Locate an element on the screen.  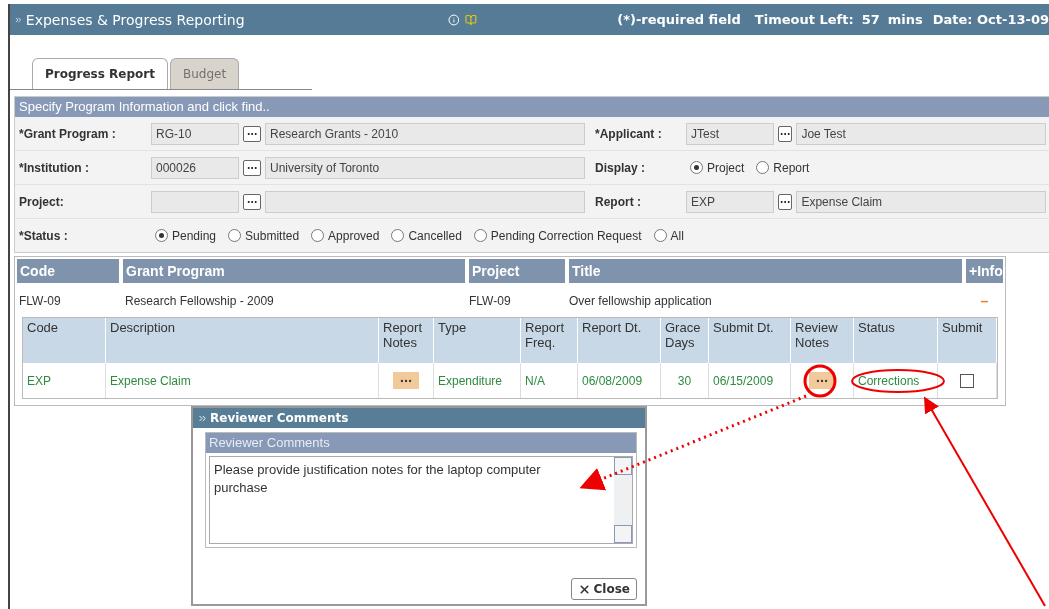
tab: Progress Report is located at coordinates (100, 73).